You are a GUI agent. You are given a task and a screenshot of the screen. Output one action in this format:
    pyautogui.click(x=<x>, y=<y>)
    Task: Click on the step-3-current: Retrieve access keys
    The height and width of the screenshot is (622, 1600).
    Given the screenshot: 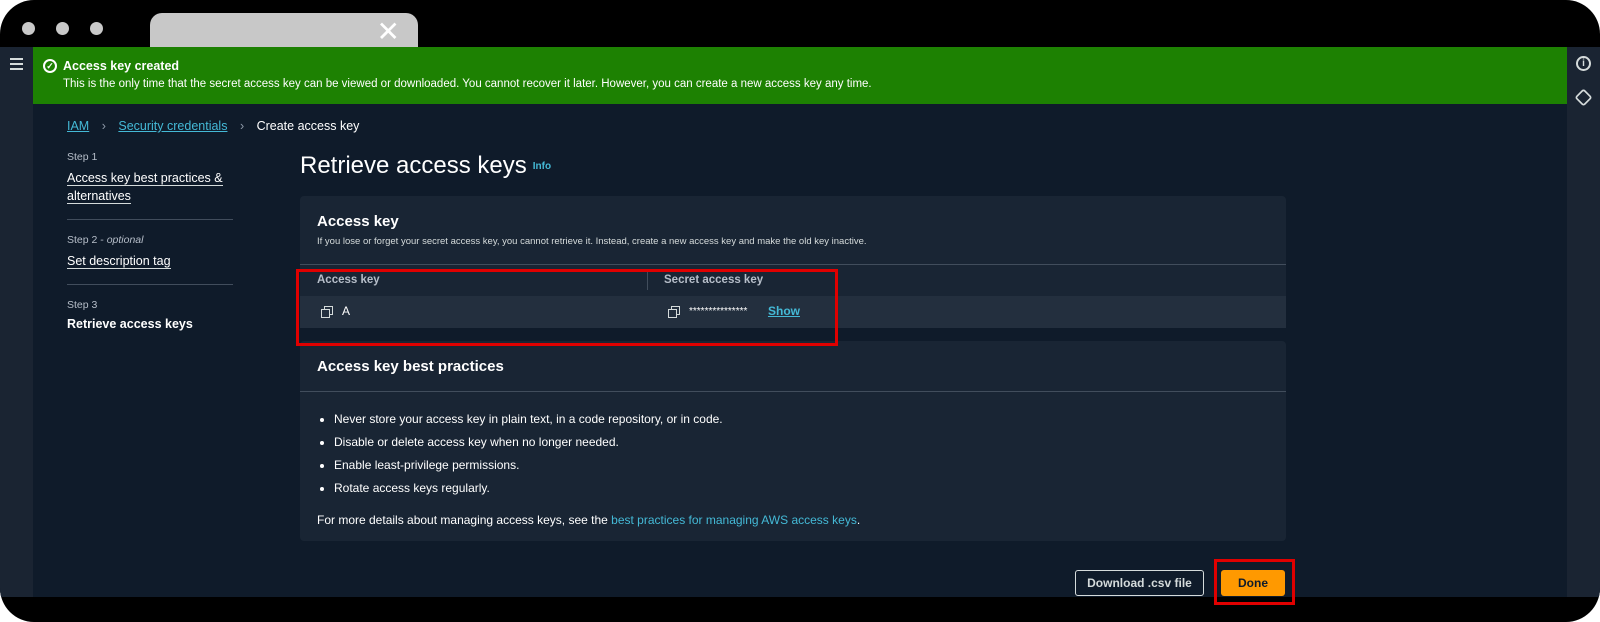 What is the action you would take?
    pyautogui.click(x=130, y=324)
    